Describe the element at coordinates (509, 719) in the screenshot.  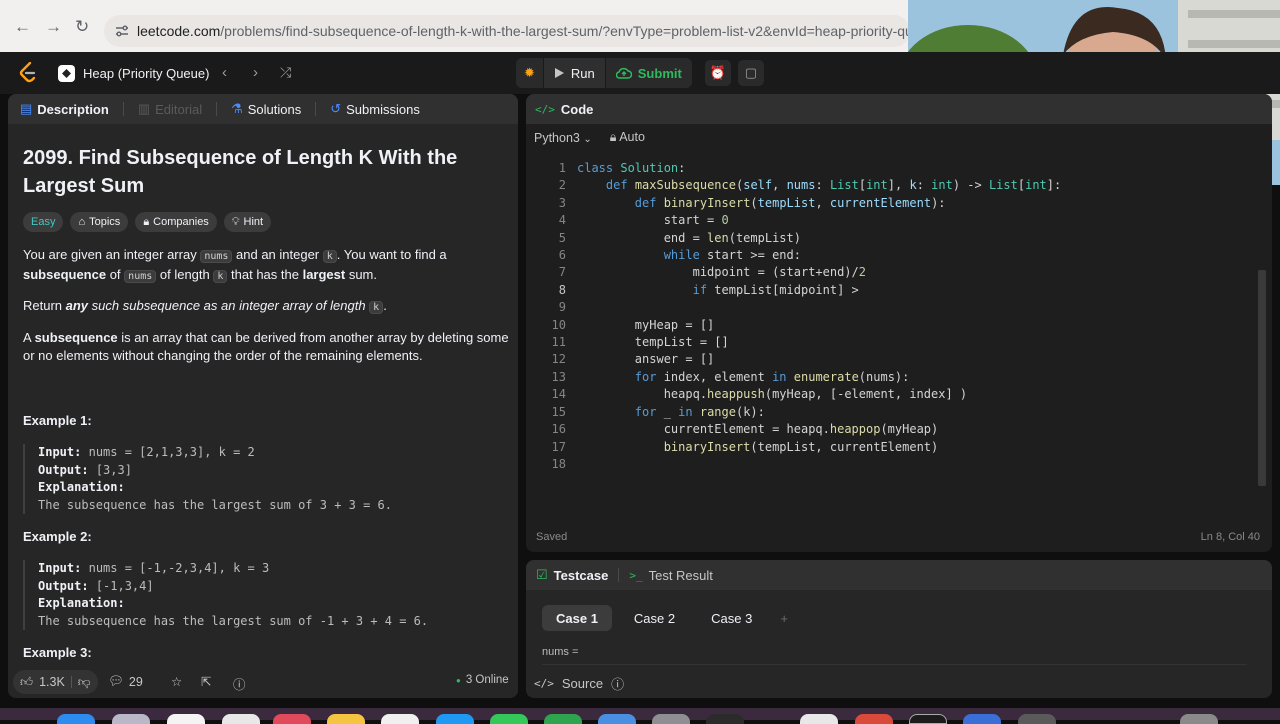
I see `dock-messages-icon` at that location.